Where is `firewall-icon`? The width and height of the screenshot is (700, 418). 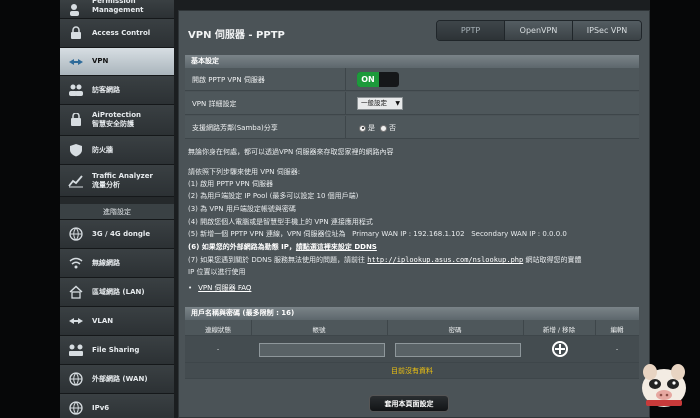 firewall-icon is located at coordinates (76, 150).